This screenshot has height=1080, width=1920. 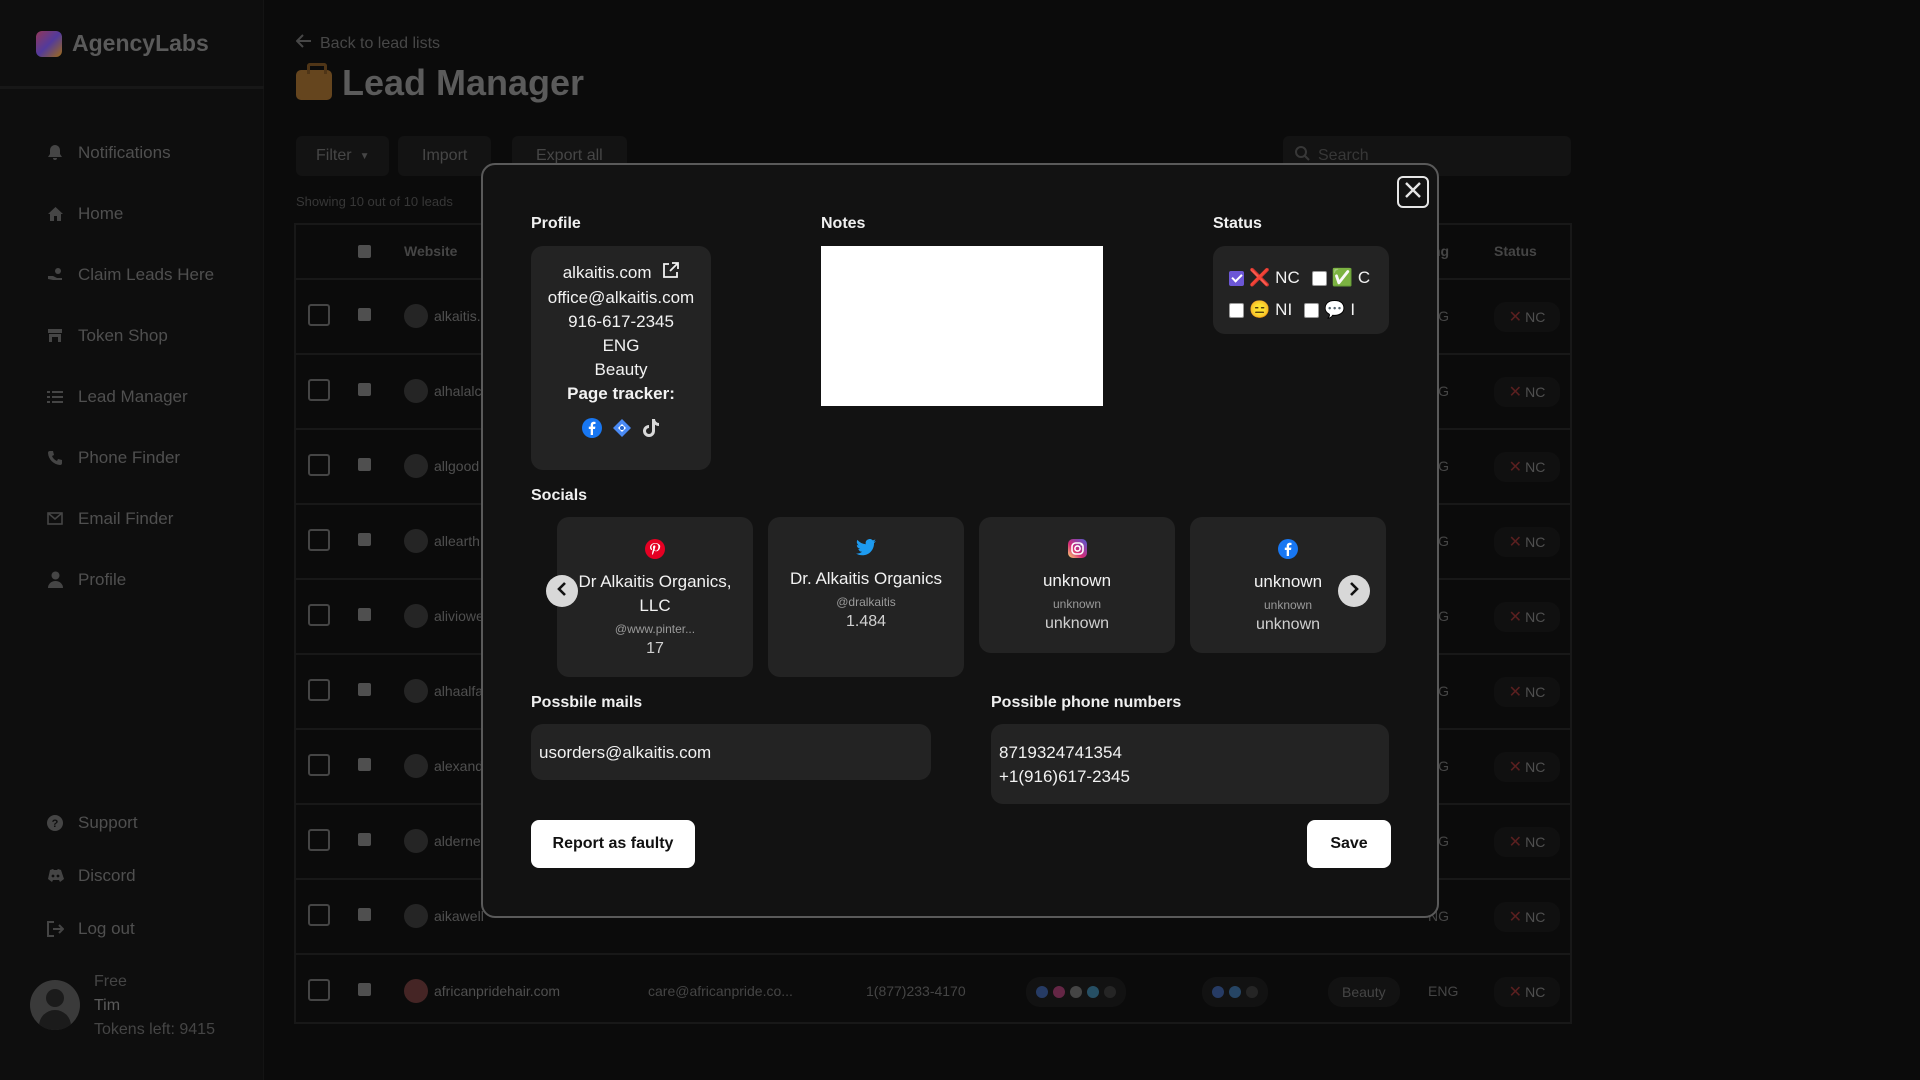 I want to click on status-option-nc: ❌ NC, so click(x=1264, y=278).